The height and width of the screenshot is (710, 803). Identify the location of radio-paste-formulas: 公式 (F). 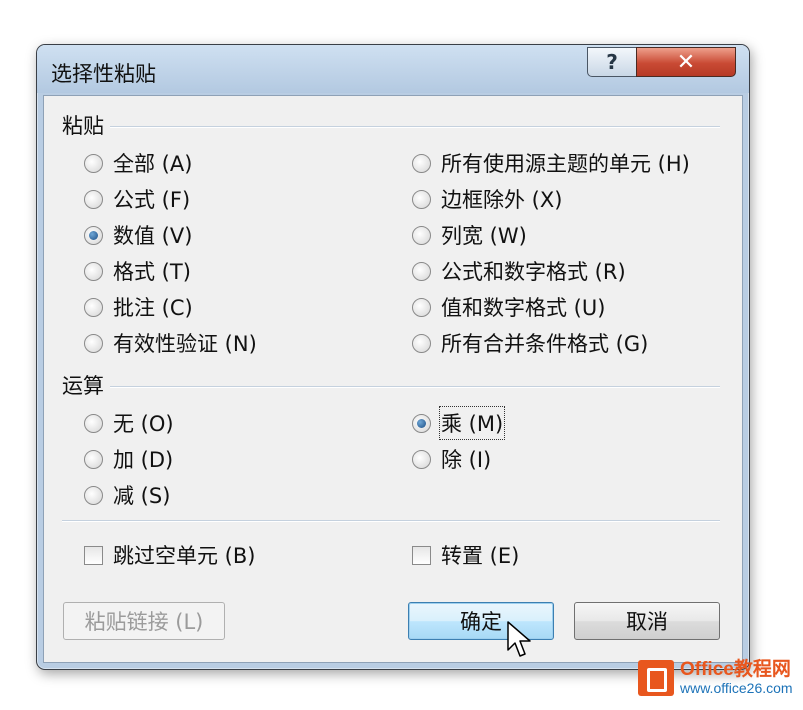
(137, 199).